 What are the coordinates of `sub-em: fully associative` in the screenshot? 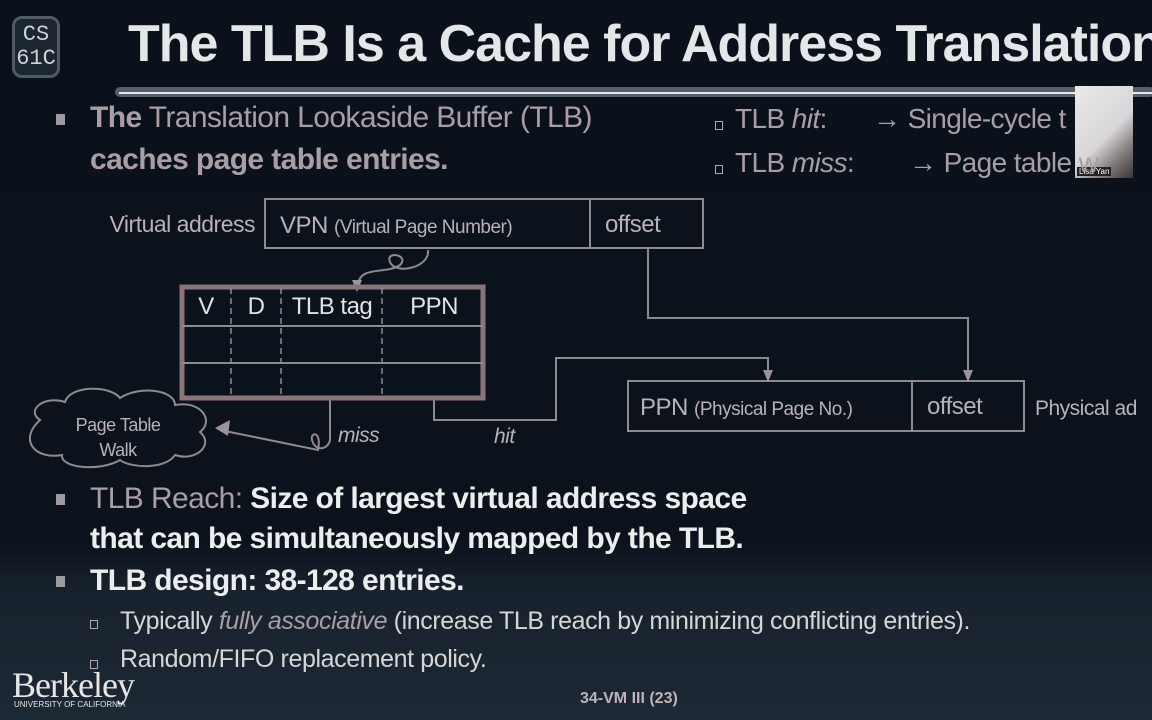 It's located at (303, 621).